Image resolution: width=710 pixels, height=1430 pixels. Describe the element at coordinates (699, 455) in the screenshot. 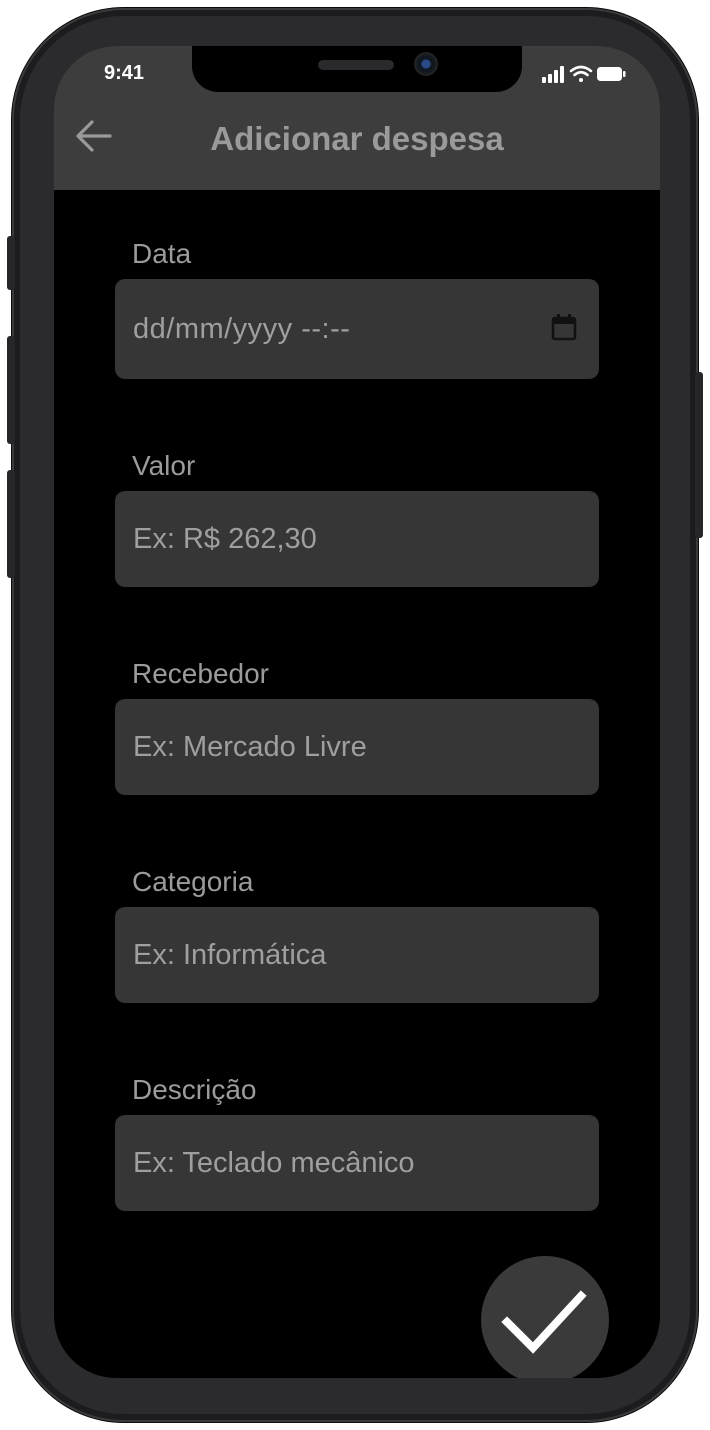

I see `side-button-power` at that location.